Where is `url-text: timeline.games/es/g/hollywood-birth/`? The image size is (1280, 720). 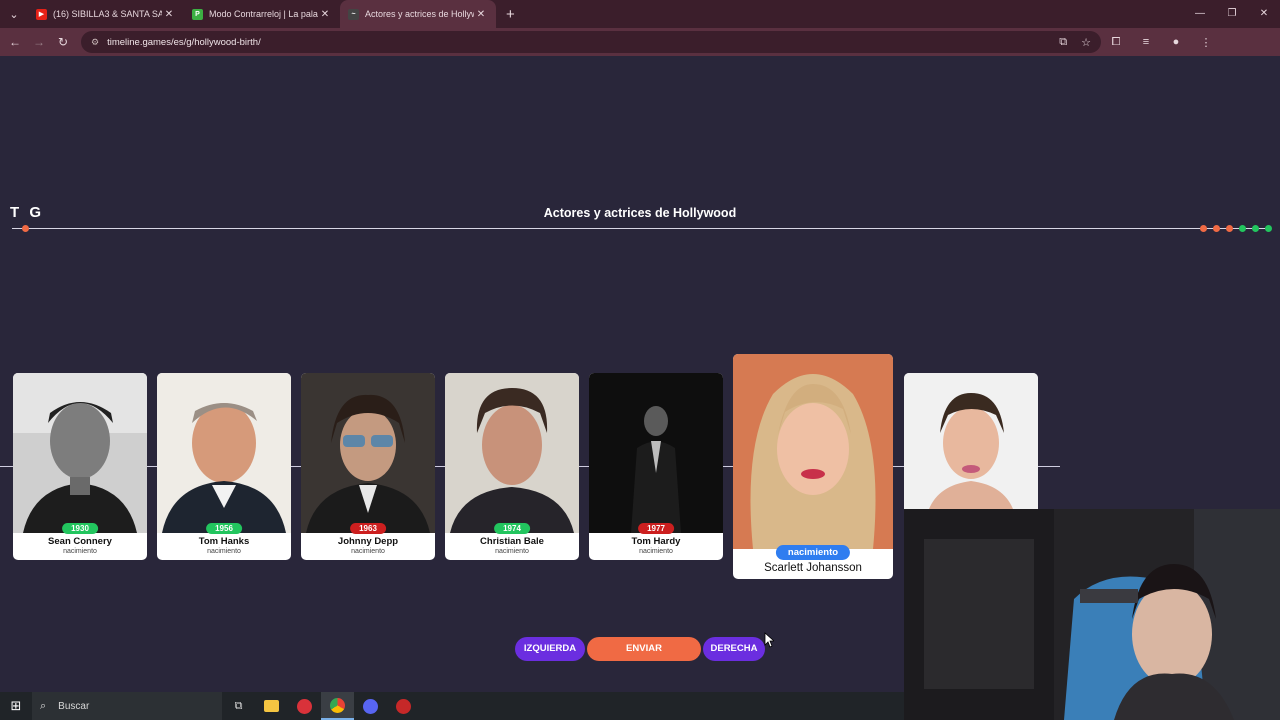 url-text: timeline.games/es/g/hollywood-birth/ is located at coordinates (184, 42).